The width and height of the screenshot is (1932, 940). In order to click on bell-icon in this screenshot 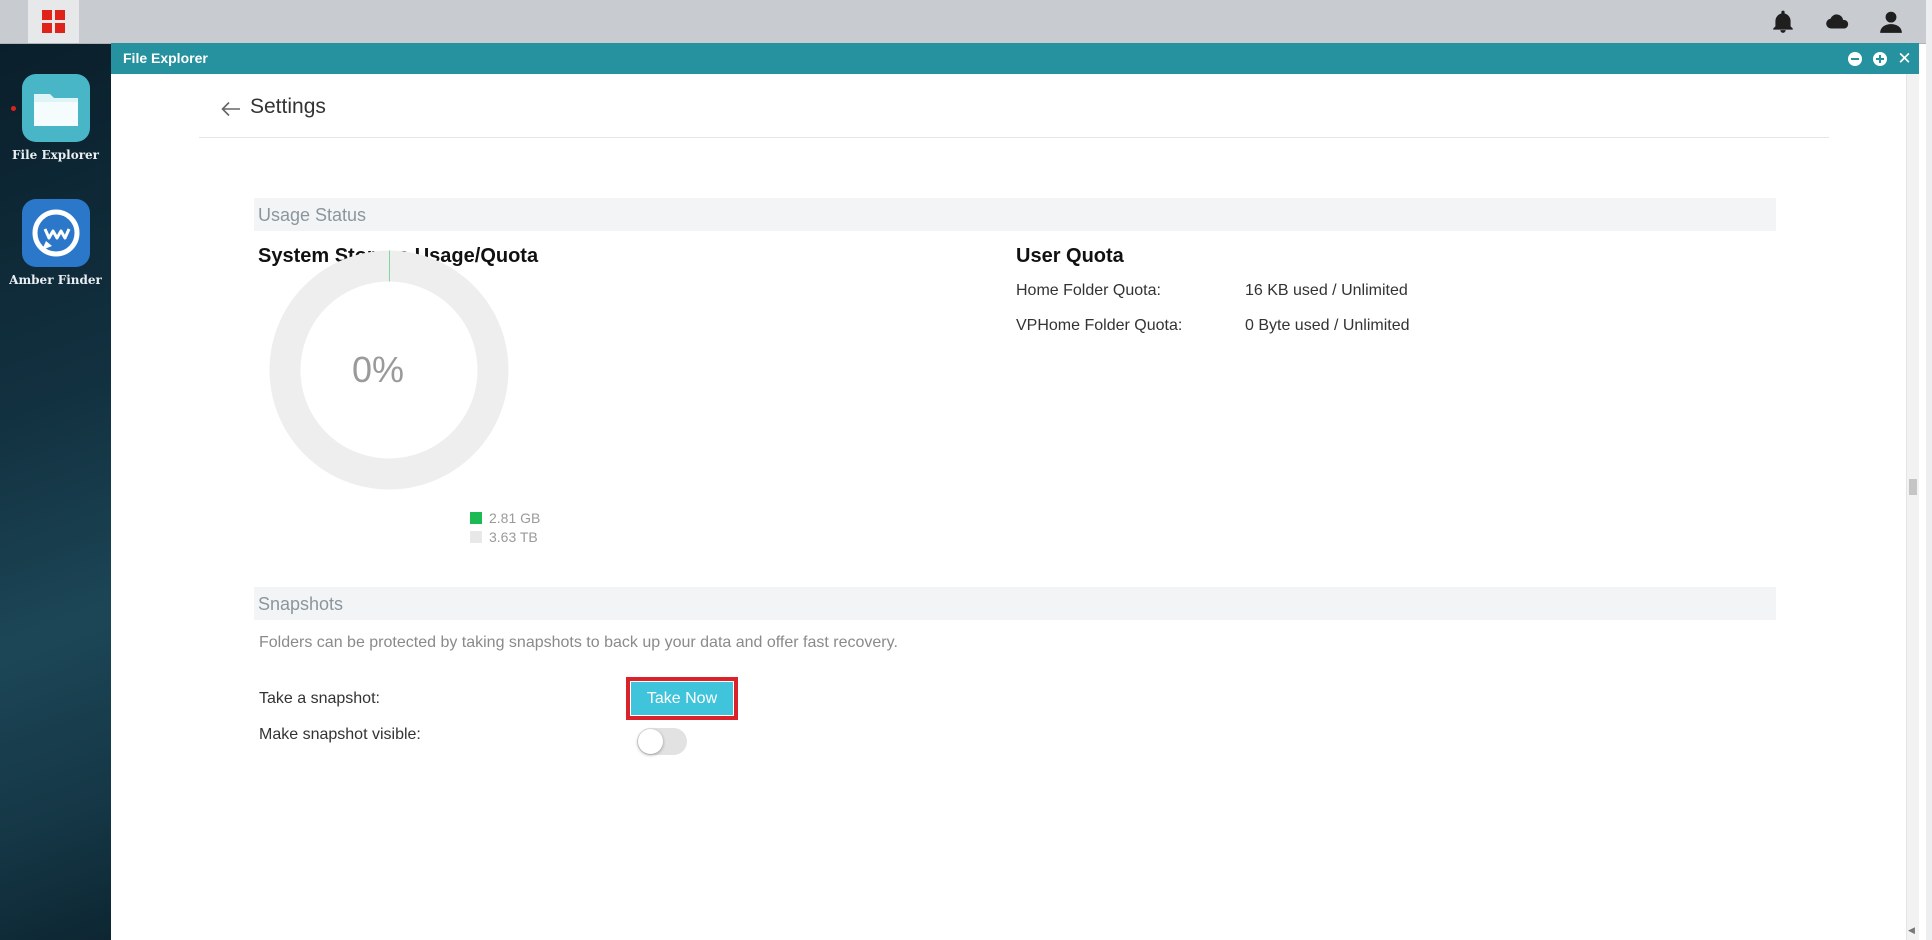, I will do `click(1783, 21)`.